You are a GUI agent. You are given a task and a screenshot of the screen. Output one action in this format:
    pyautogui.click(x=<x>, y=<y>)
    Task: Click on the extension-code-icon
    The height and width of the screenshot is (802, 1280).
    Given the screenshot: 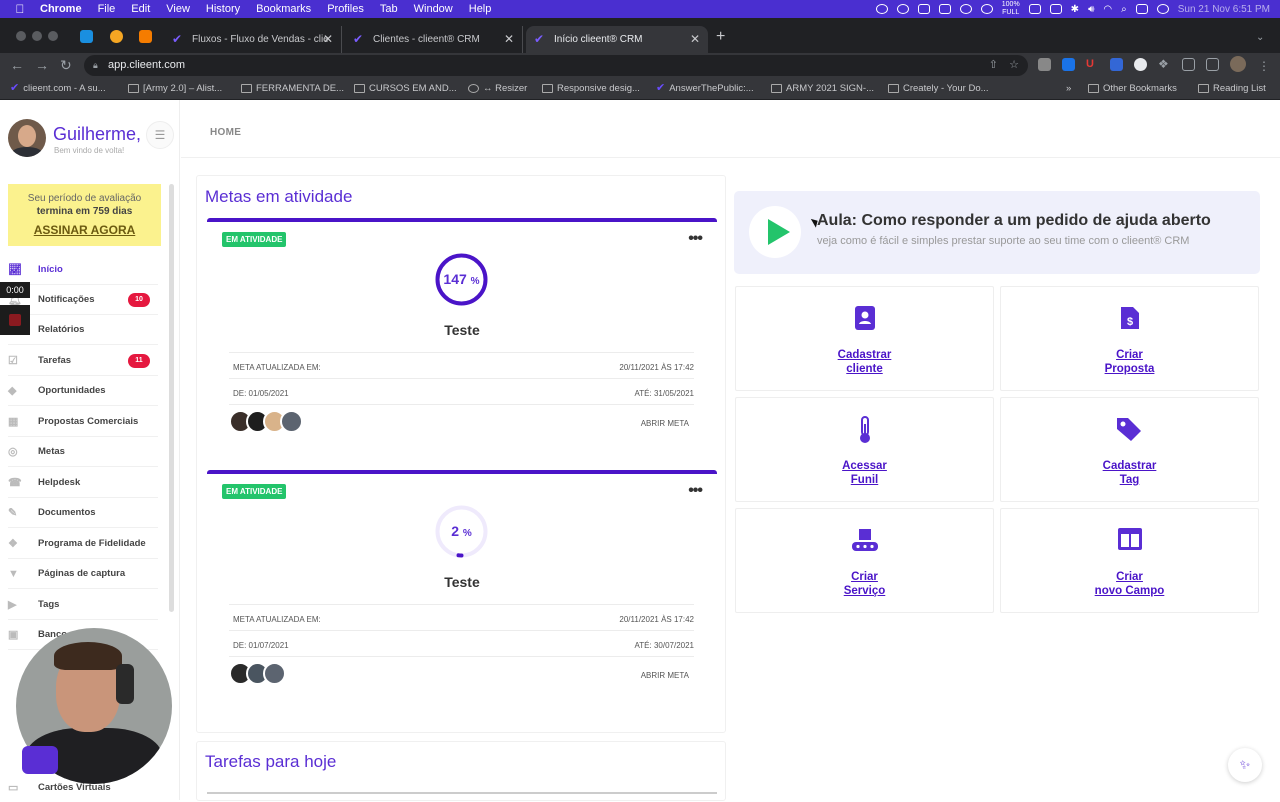 What is the action you would take?
    pyautogui.click(x=1116, y=64)
    